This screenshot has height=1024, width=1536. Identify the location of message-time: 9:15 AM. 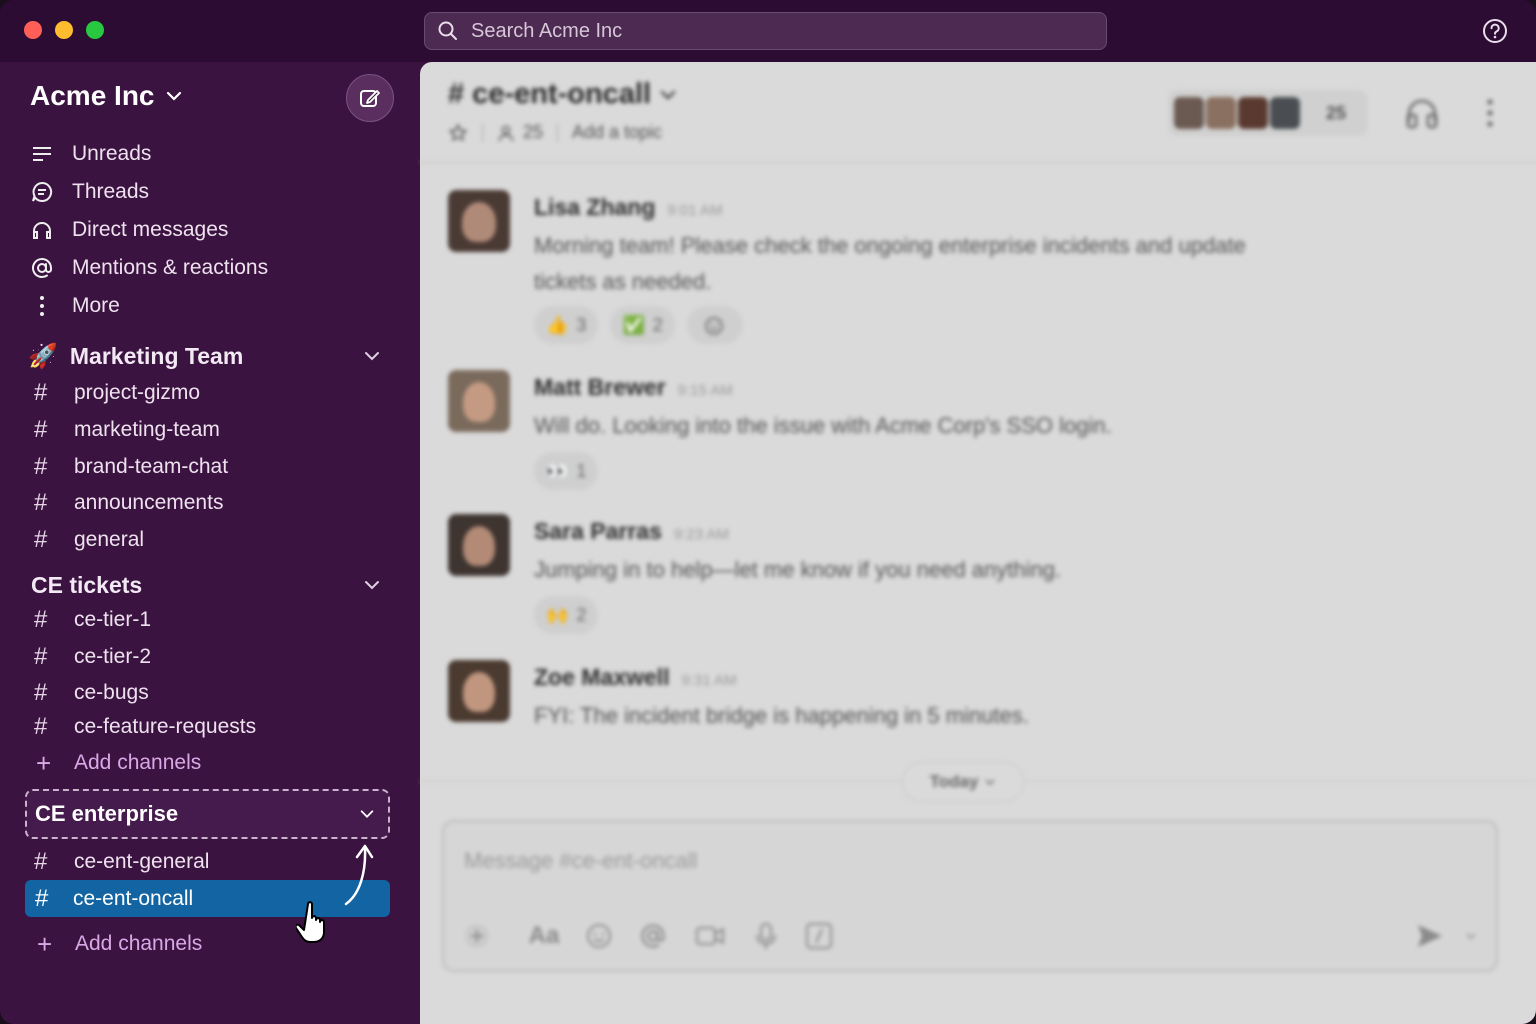
(705, 390).